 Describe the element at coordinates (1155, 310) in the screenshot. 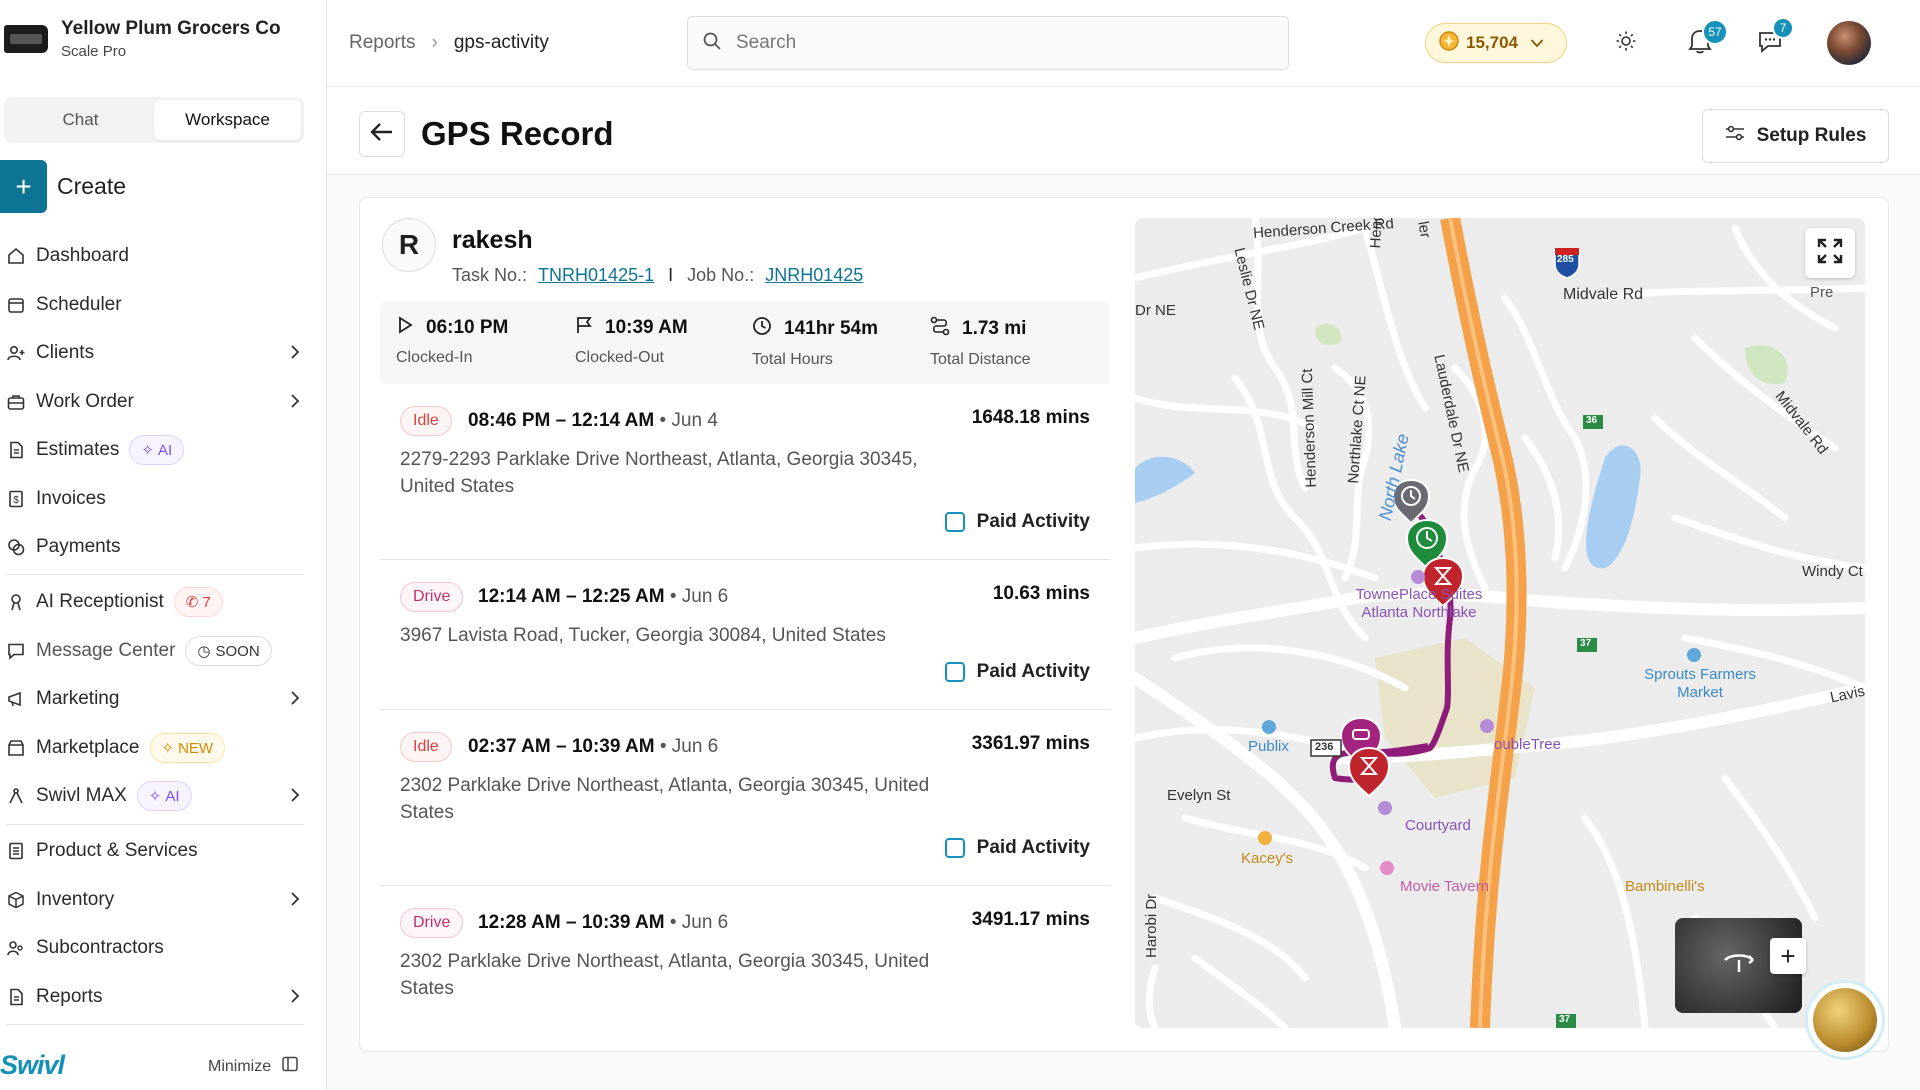

I see `map-label: Dr NE` at that location.